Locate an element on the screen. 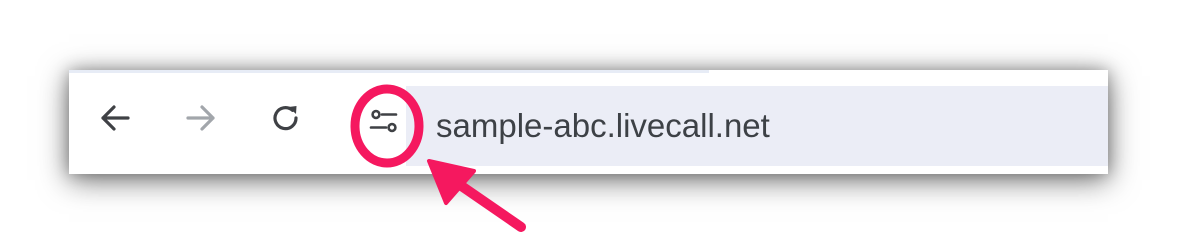 The width and height of the screenshot is (1177, 244). forward-button is located at coordinates (201, 118).